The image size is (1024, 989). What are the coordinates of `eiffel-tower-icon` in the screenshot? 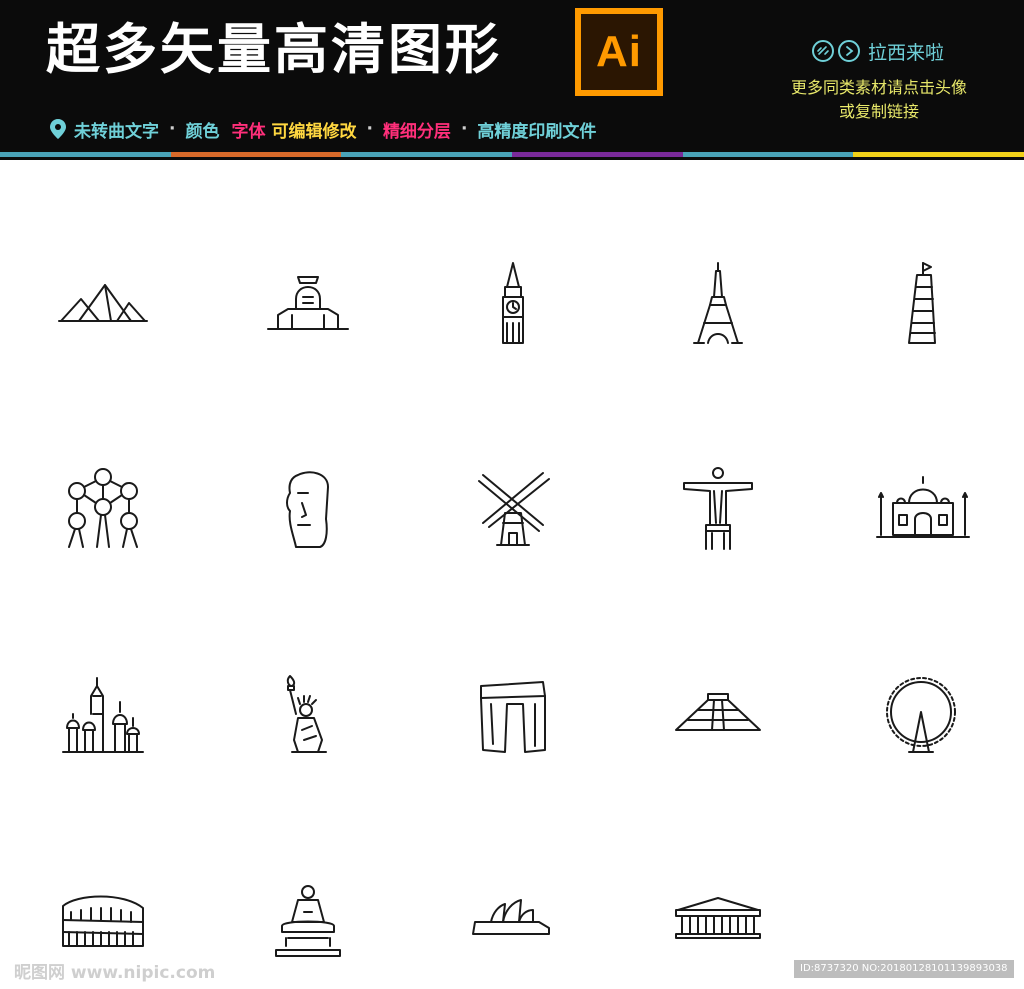 It's located at (718, 303).